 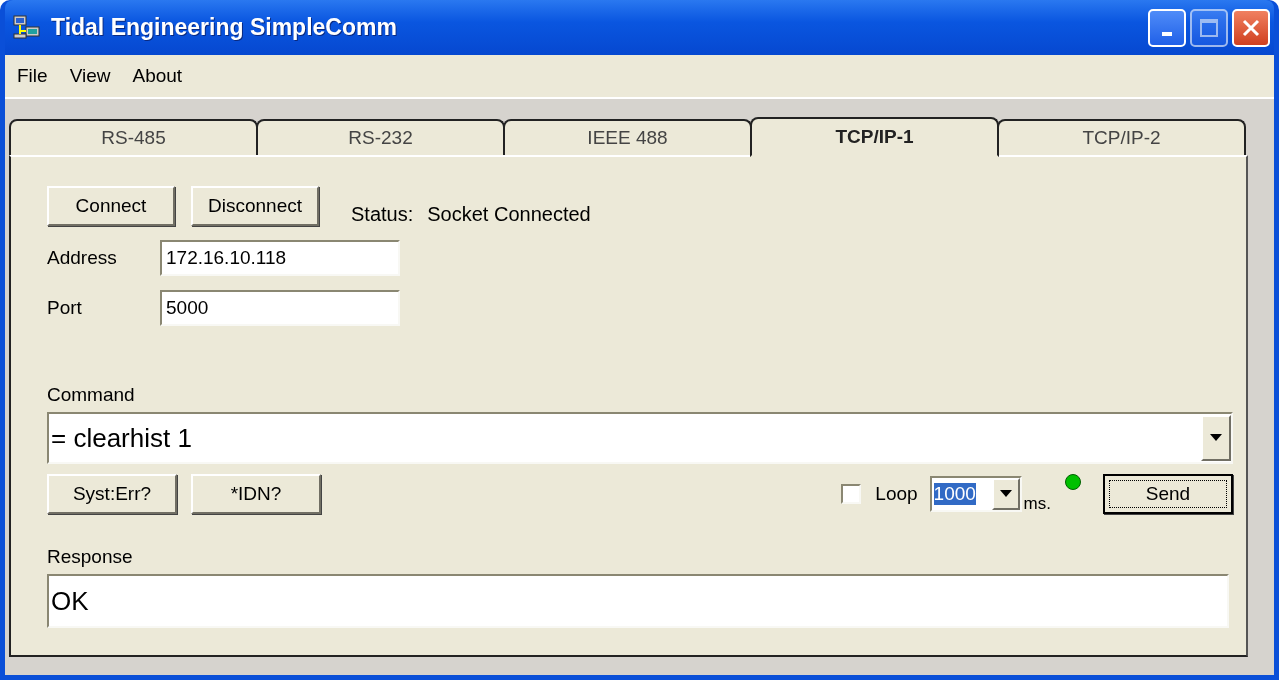 What do you see at coordinates (975, 494) in the screenshot?
I see `interval-combo-box: 1000` at bounding box center [975, 494].